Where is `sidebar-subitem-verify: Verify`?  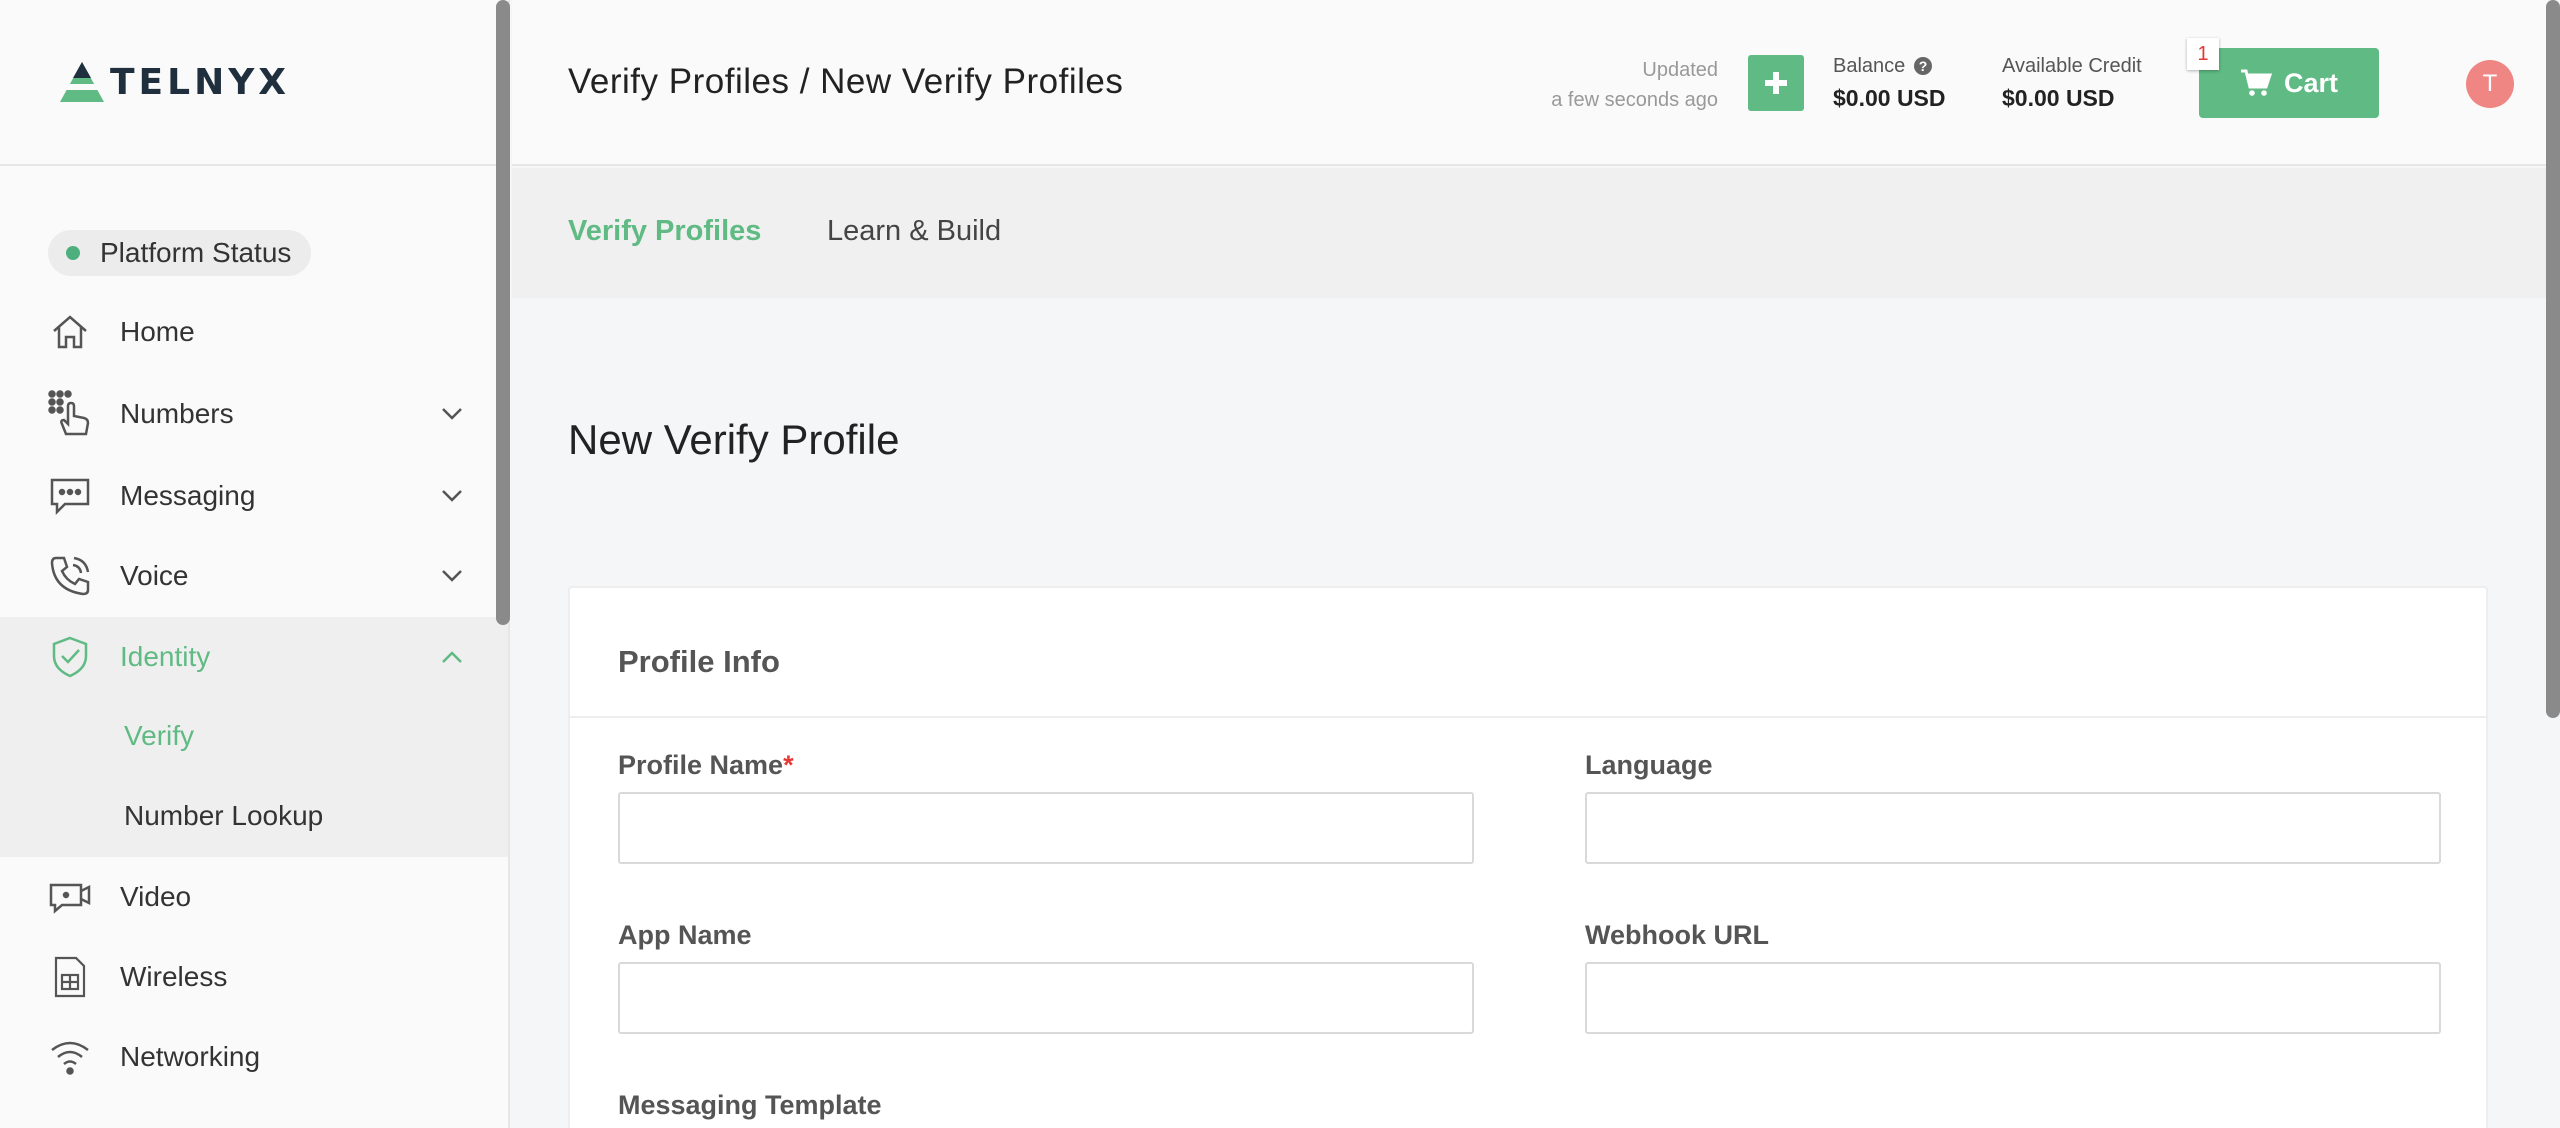 sidebar-subitem-verify: Verify is located at coordinates (159, 736).